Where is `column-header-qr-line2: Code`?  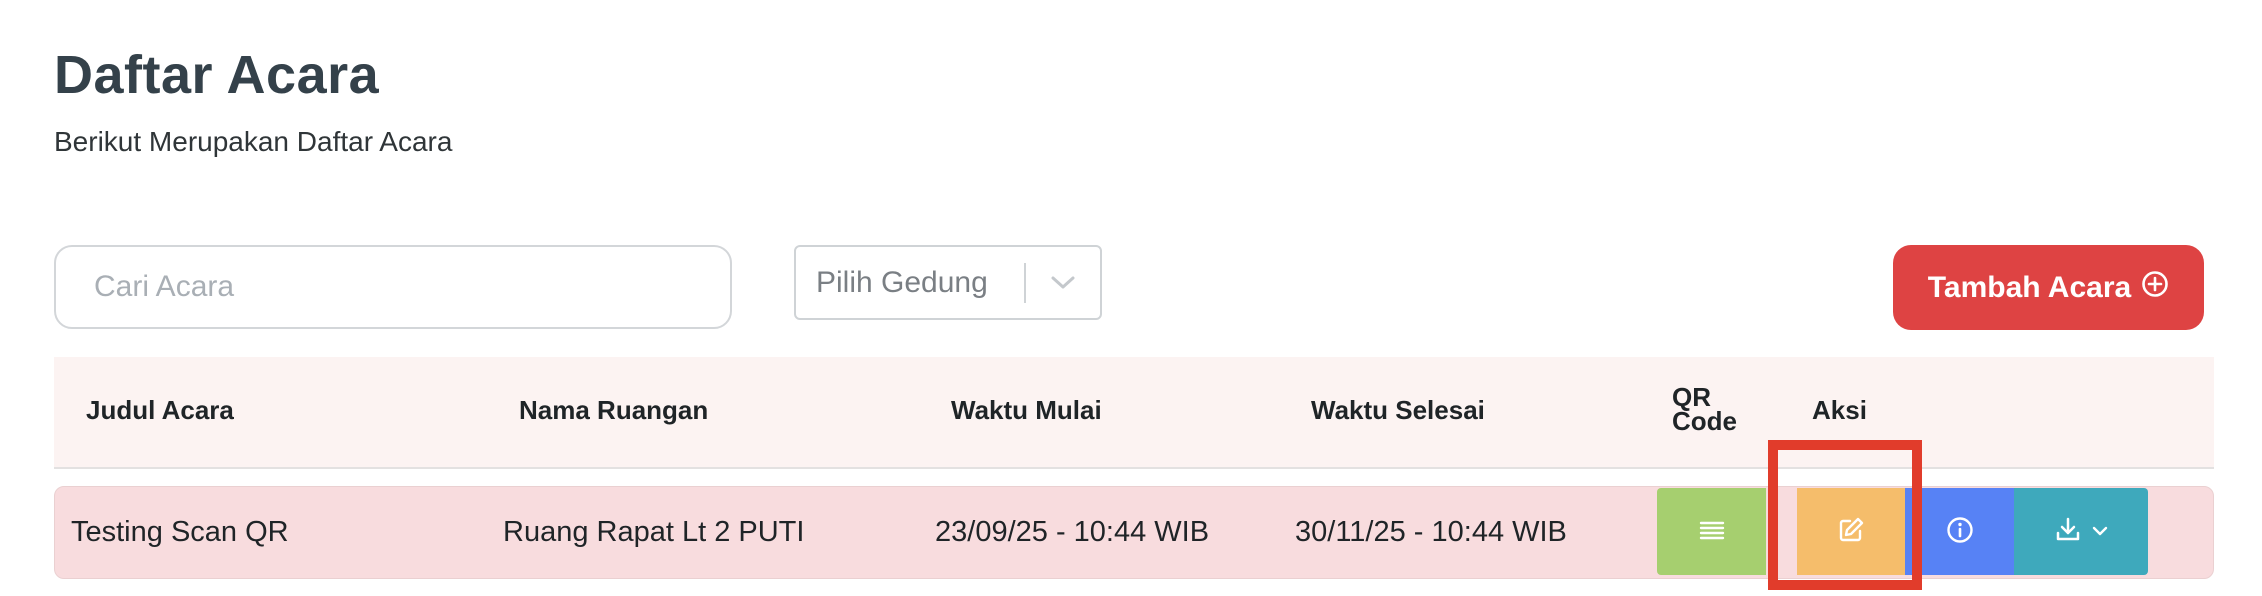 column-header-qr-line2: Code is located at coordinates (1704, 421).